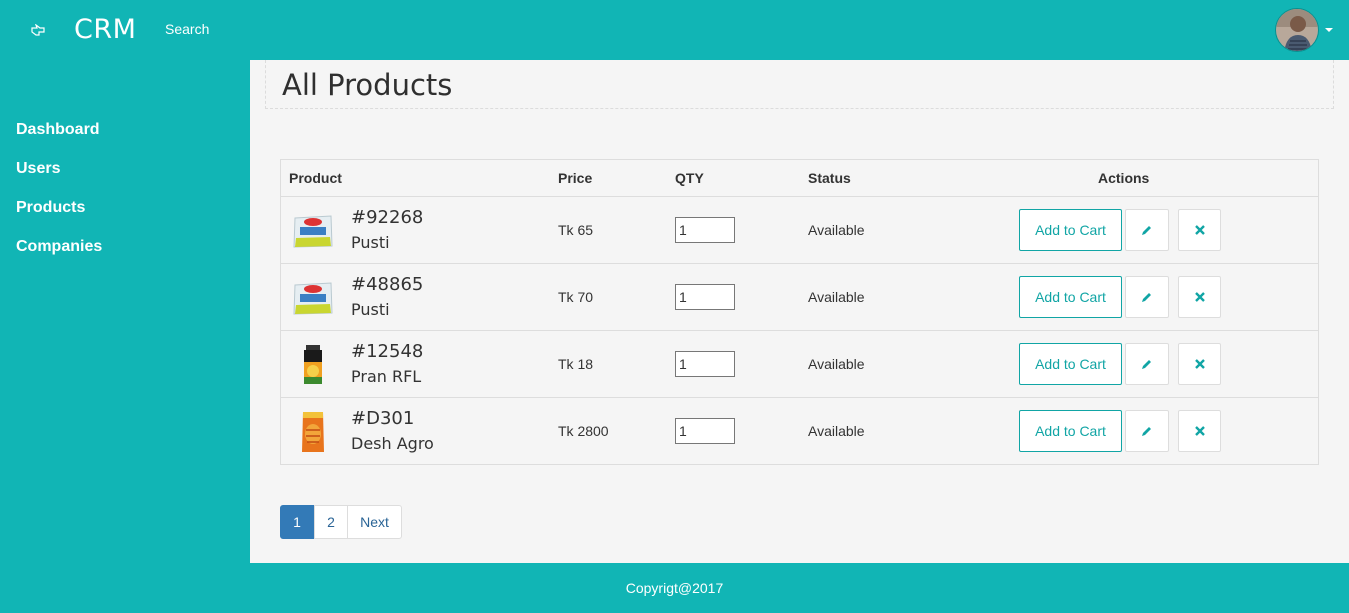 This screenshot has height=613, width=1349. What do you see at coordinates (576, 230) in the screenshot?
I see `product-price: Tk 65` at bounding box center [576, 230].